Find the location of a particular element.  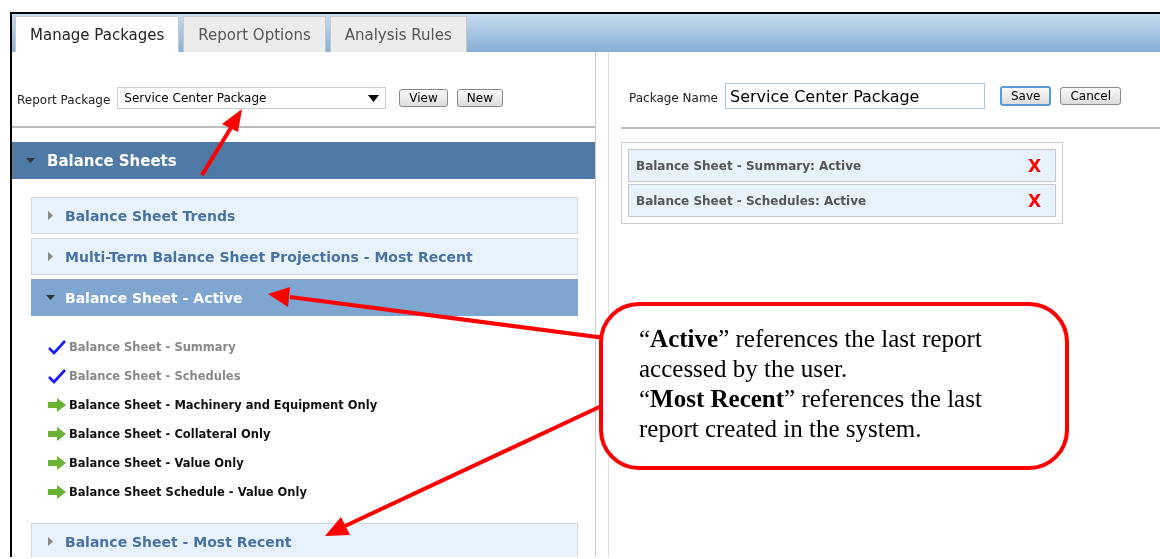

callout-text: “Most Recent” references the last report created in the system. is located at coordinates (811, 414).